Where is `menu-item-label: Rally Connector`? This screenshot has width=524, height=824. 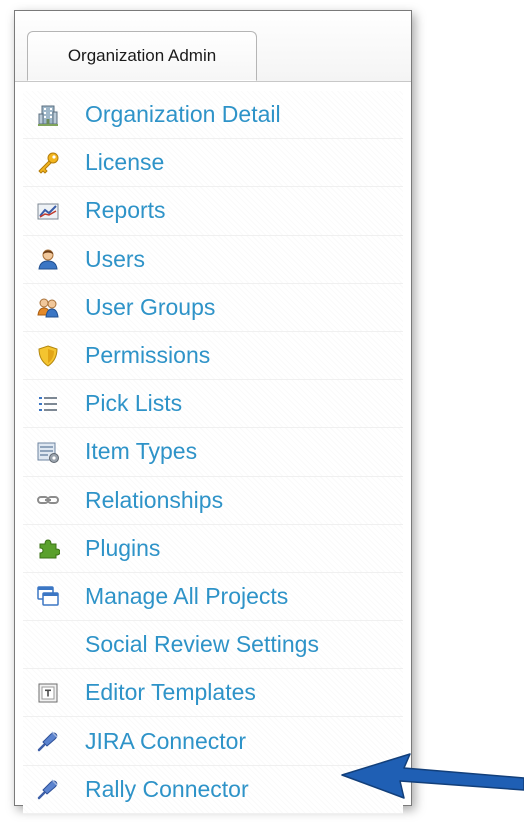 menu-item-label: Rally Connector is located at coordinates (167, 788).